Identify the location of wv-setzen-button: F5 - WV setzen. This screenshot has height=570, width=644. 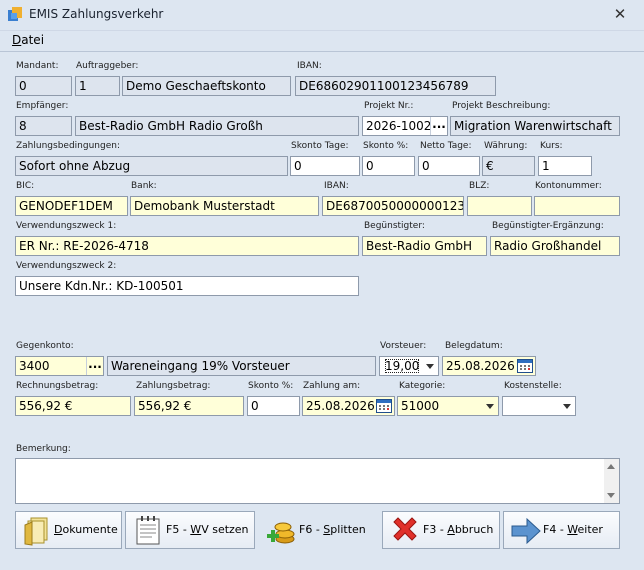
(190, 530).